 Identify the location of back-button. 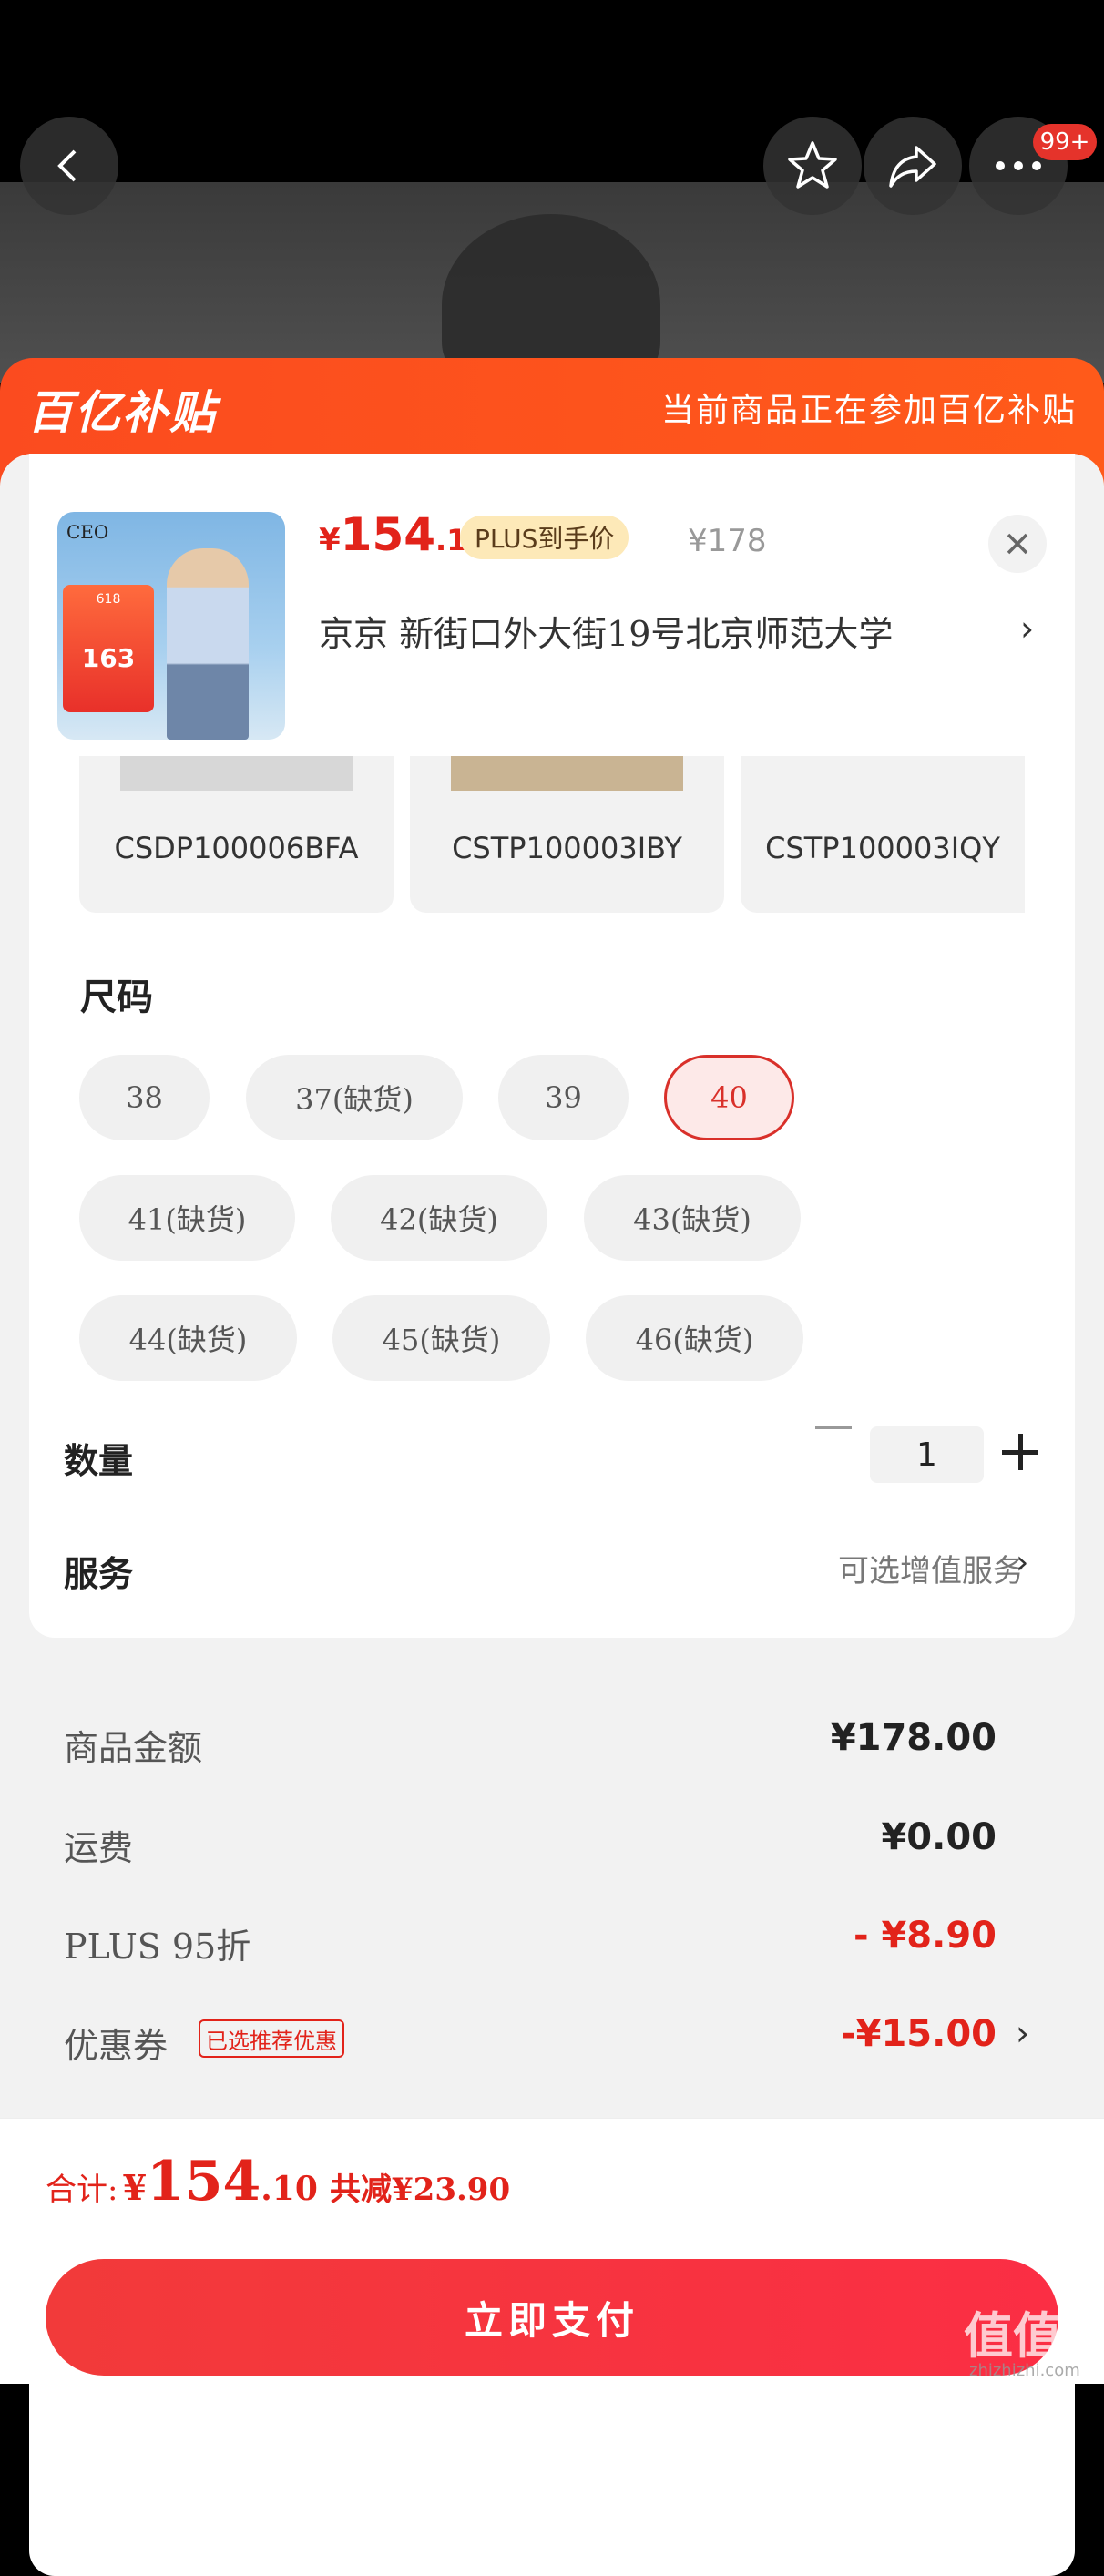
(69, 166).